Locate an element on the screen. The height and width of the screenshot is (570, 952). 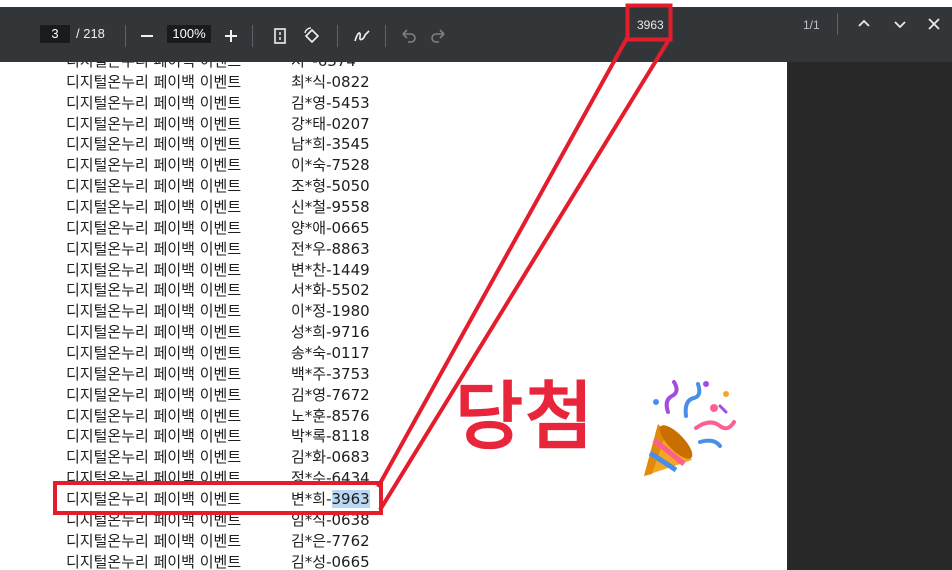
winner-name: 조*형-5050 is located at coordinates (330, 185).